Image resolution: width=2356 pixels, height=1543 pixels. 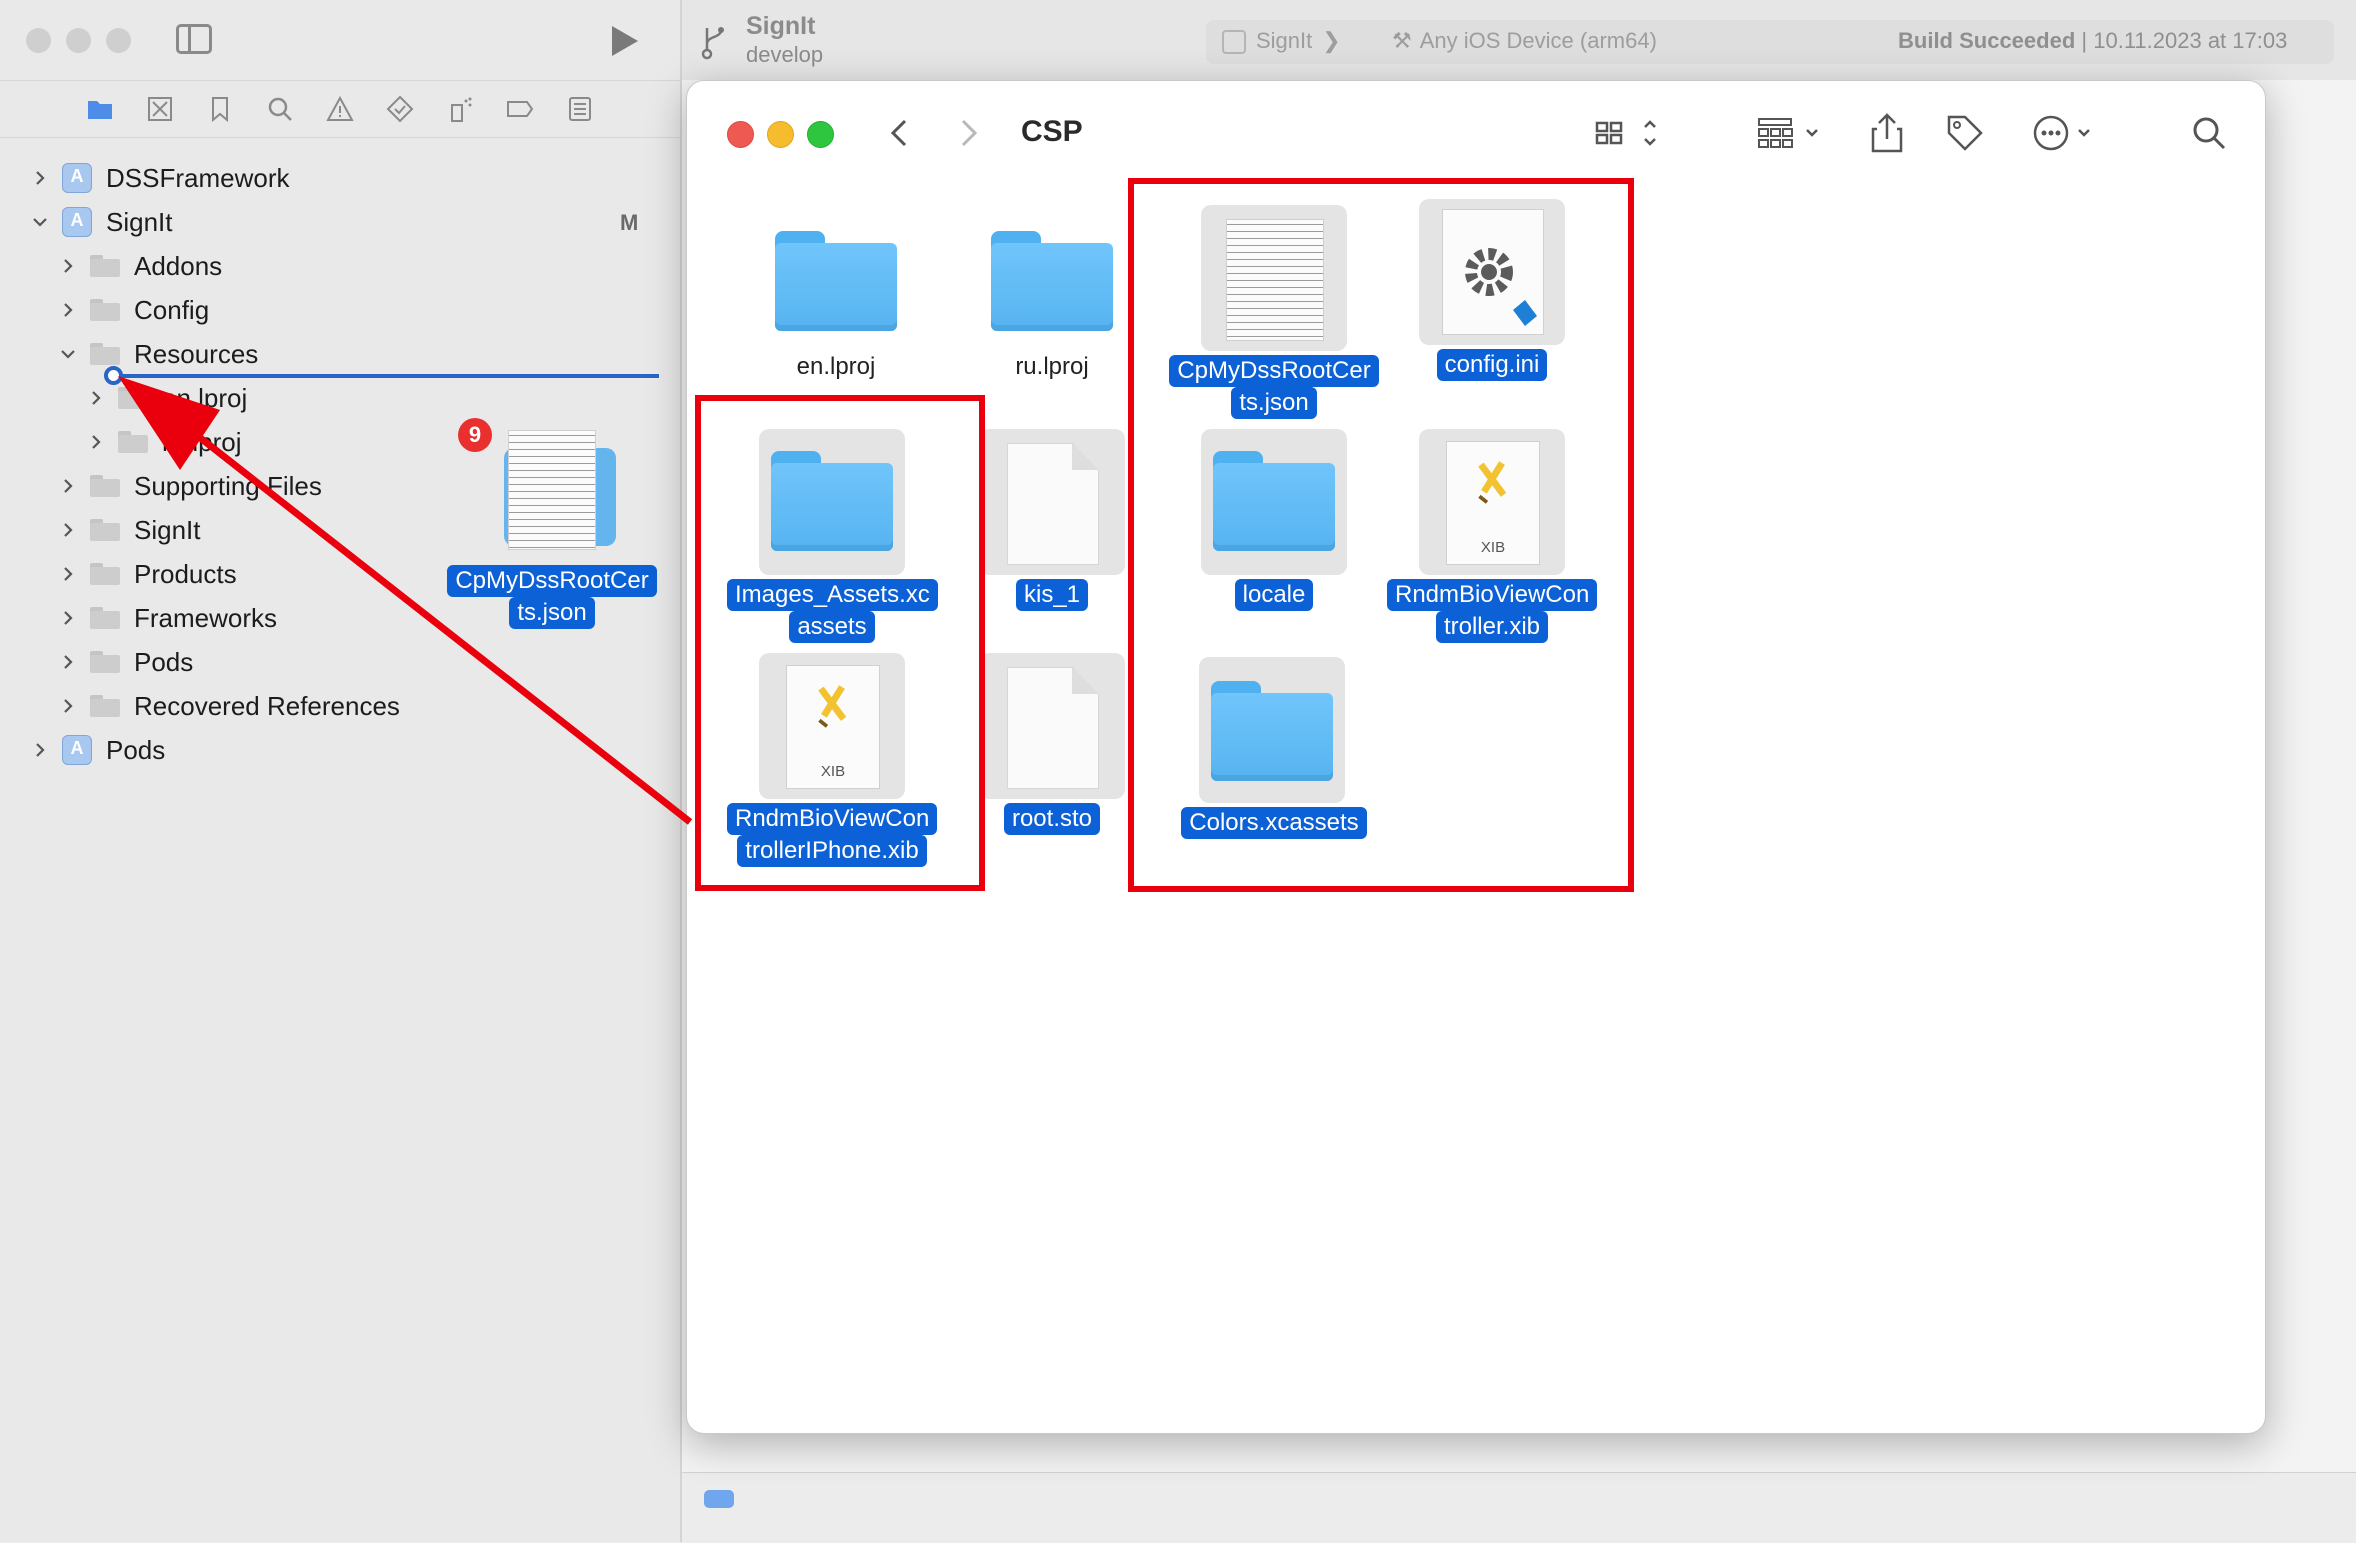 What do you see at coordinates (2184, 40) in the screenshot?
I see `build-status-time: | 10.11.2023 at 17:03` at bounding box center [2184, 40].